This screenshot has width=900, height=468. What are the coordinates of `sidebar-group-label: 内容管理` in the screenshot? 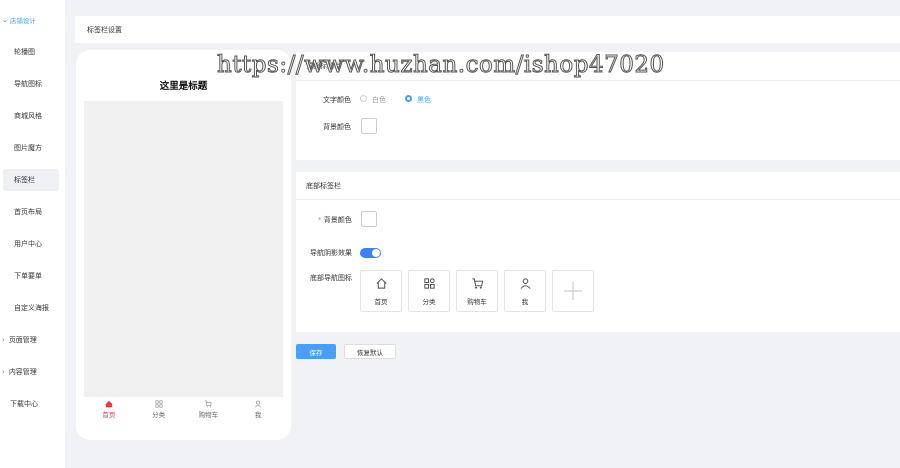 It's located at (22, 372).